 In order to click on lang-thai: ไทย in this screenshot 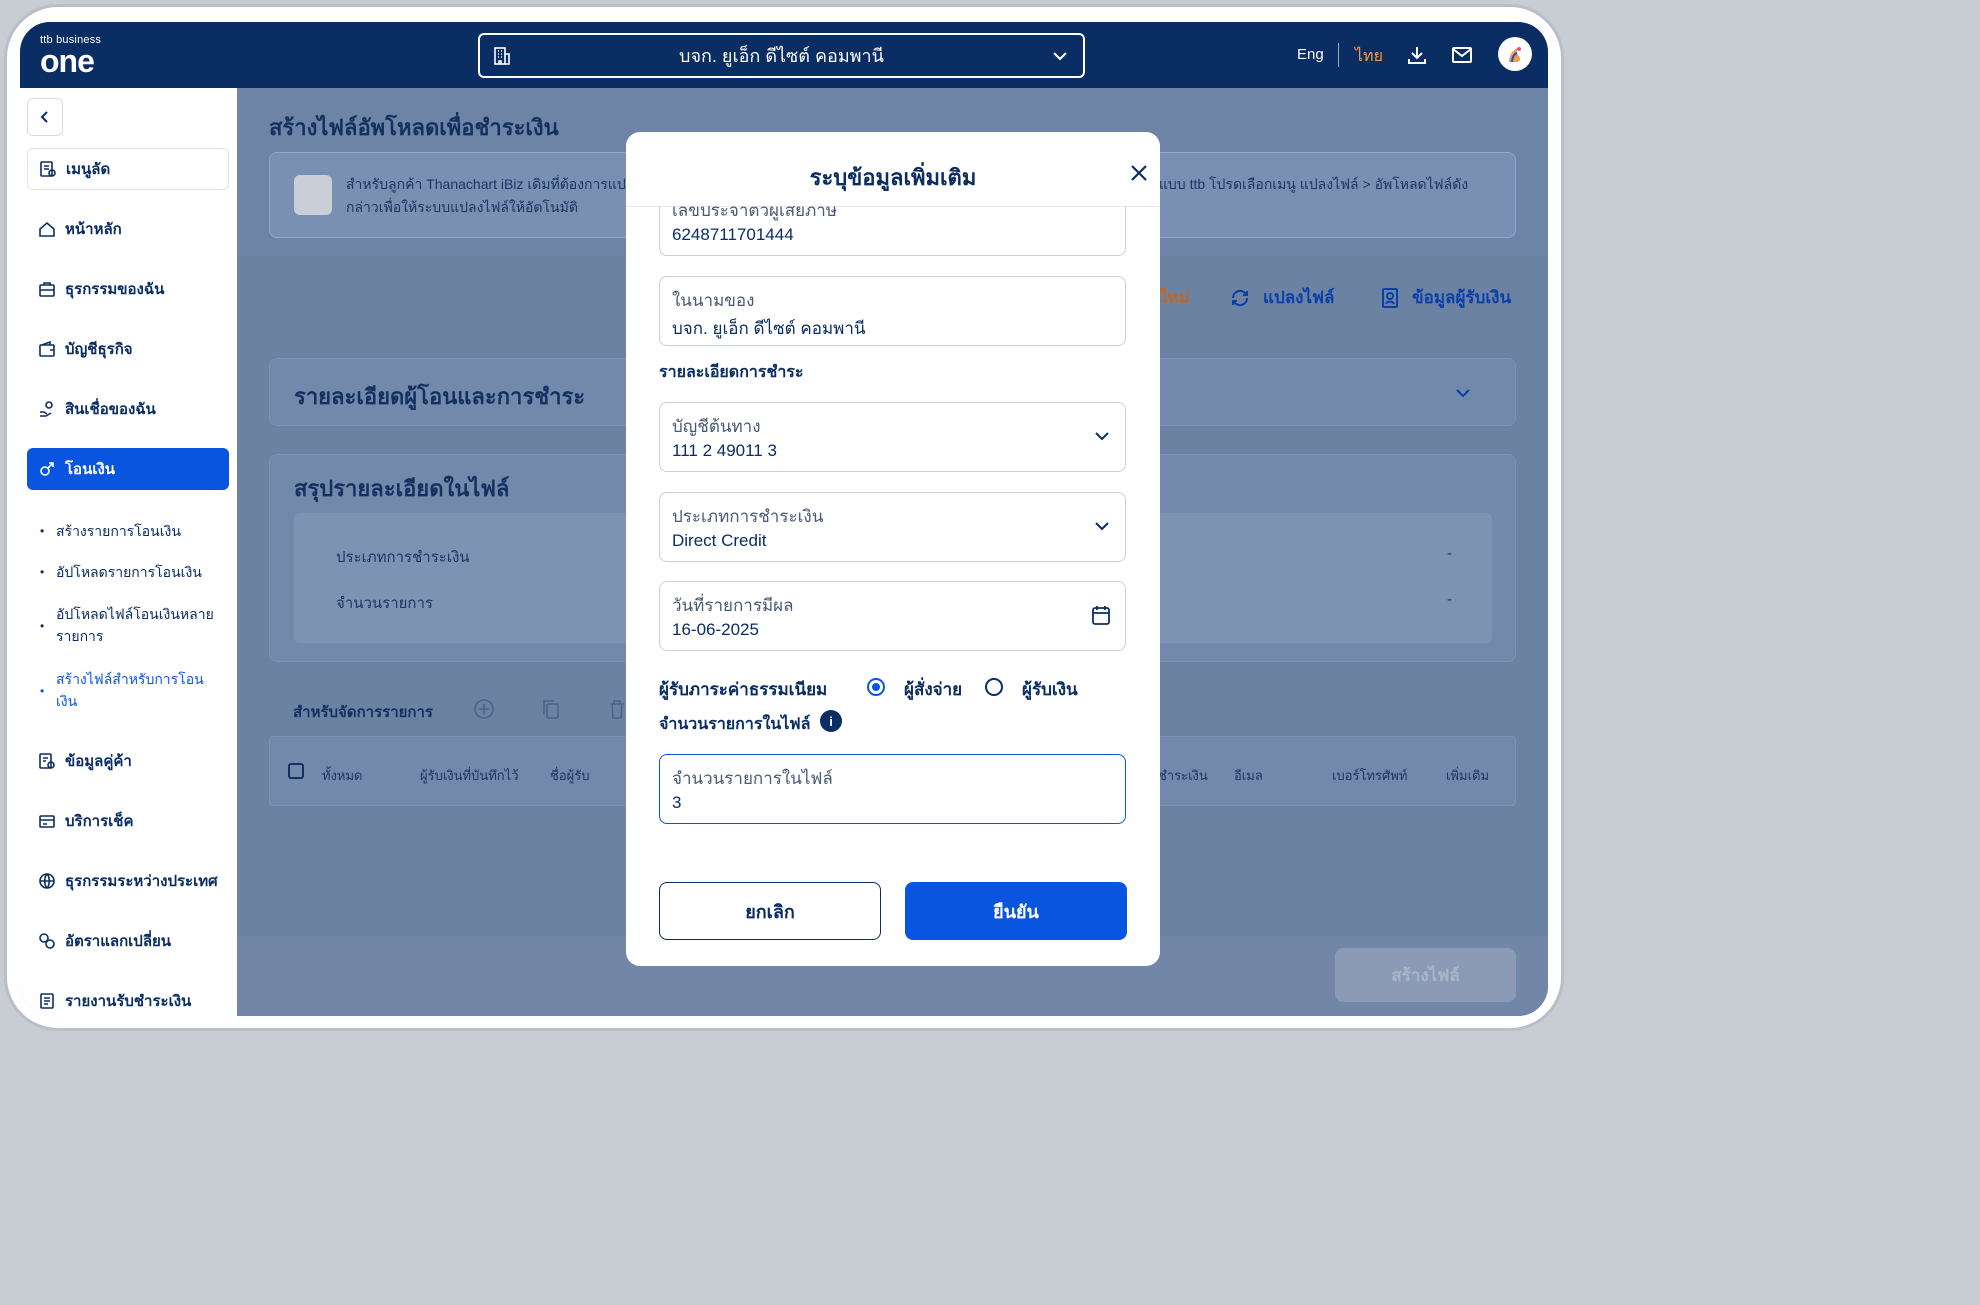, I will do `click(1369, 56)`.